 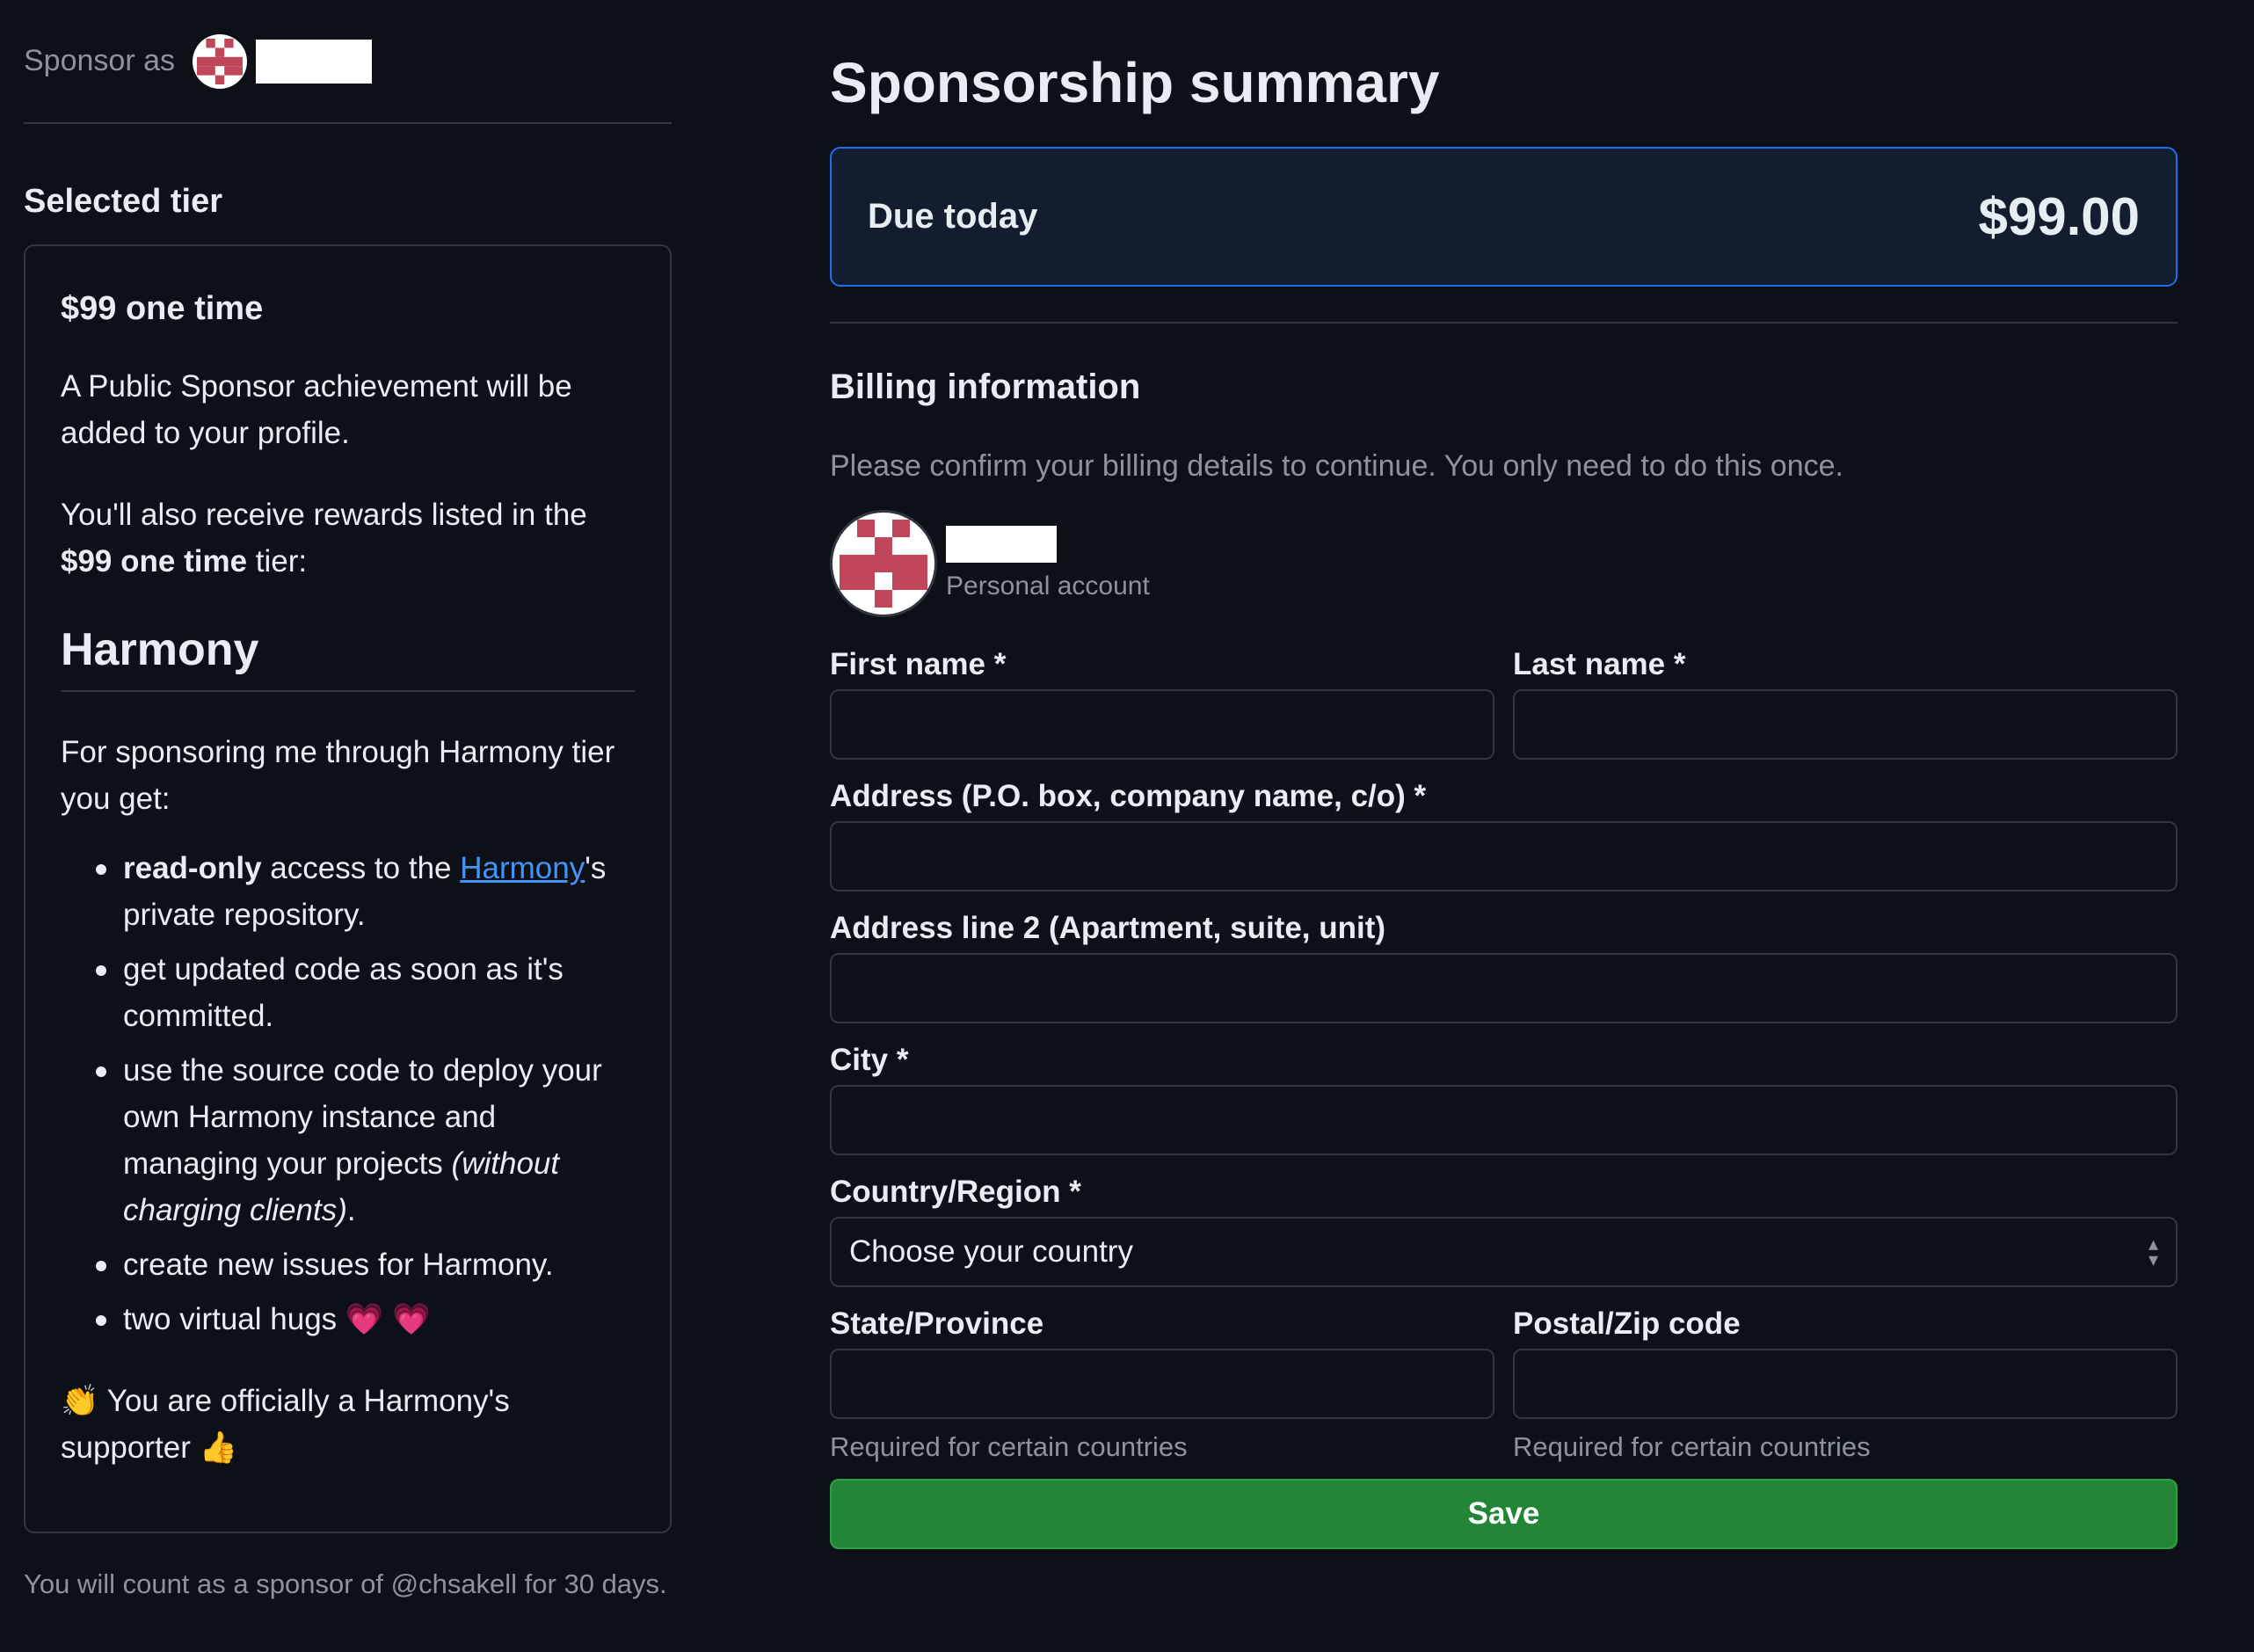 I want to click on clapping-hands-icon: 👏, so click(x=80, y=1401).